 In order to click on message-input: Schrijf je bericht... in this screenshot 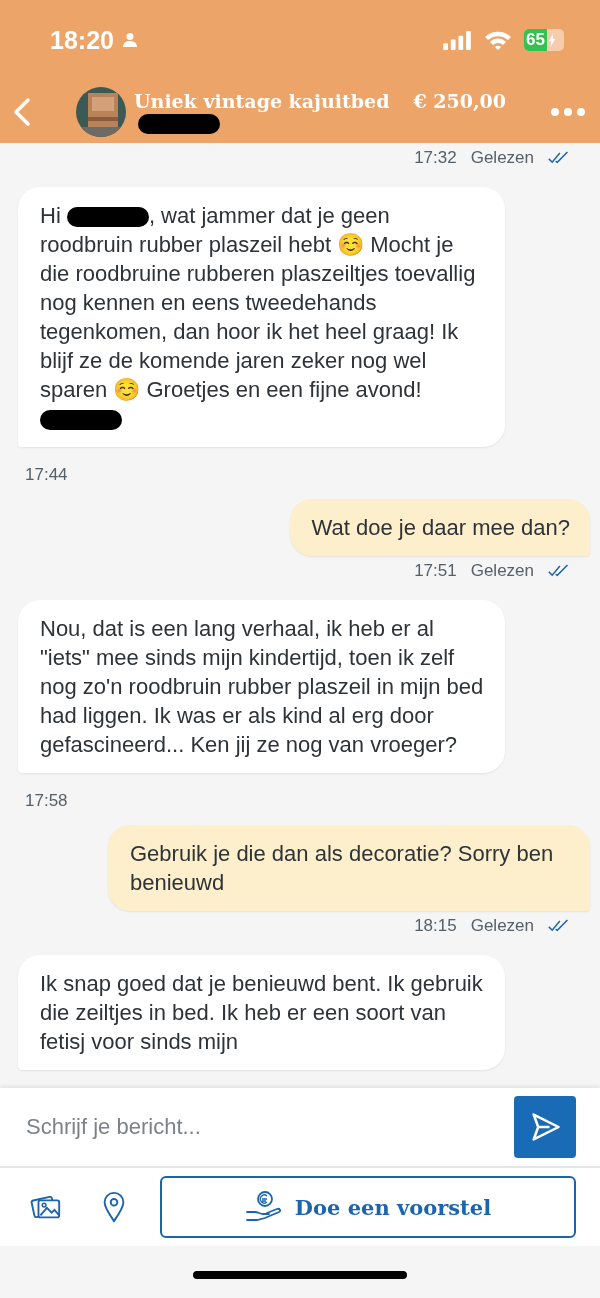, I will do `click(269, 1127)`.